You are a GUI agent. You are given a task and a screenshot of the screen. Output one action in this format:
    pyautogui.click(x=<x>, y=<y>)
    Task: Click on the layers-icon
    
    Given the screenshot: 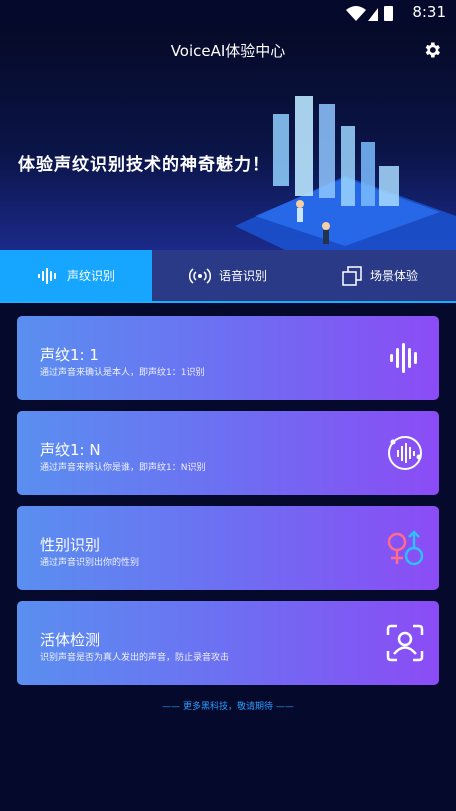 What is the action you would take?
    pyautogui.click(x=352, y=275)
    